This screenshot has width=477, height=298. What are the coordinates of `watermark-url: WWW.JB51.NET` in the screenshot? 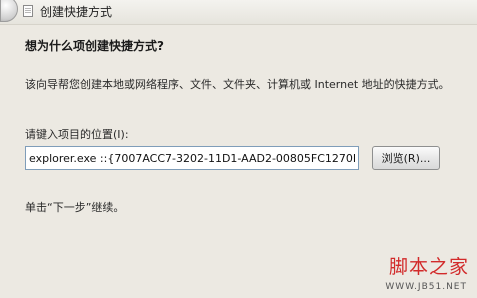 It's located at (426, 287).